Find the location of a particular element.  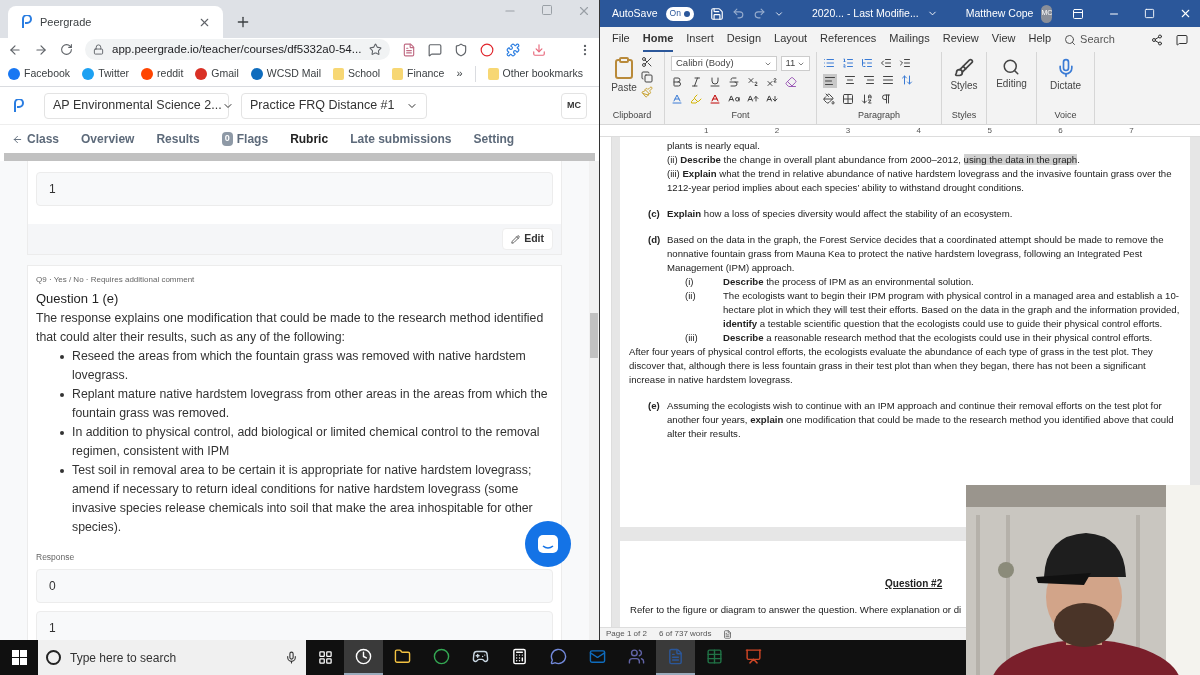

autosave-toggle: On is located at coordinates (679, 13).